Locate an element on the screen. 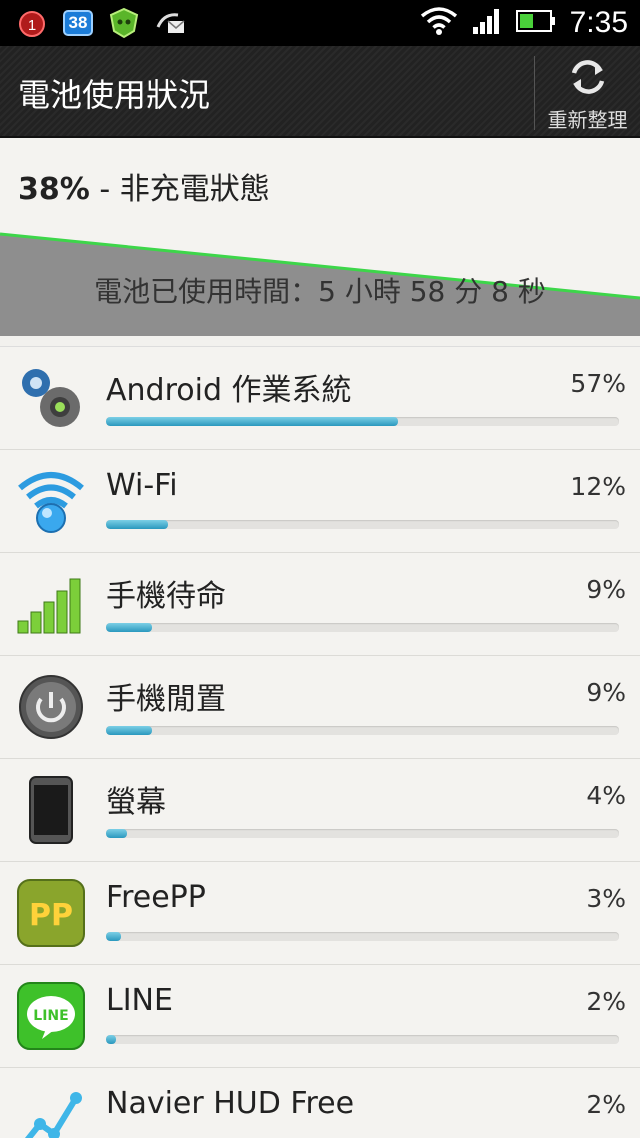  cell-signal-icon is located at coordinates (487, 23).